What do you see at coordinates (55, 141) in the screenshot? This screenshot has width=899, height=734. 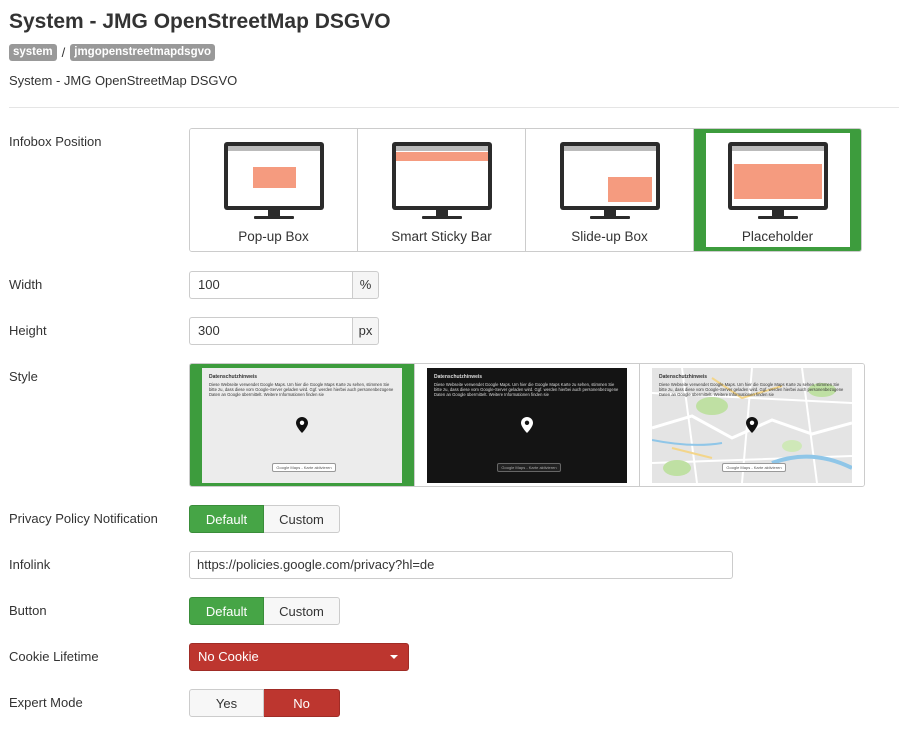 I see `infobox-position-label: Infobox Position` at bounding box center [55, 141].